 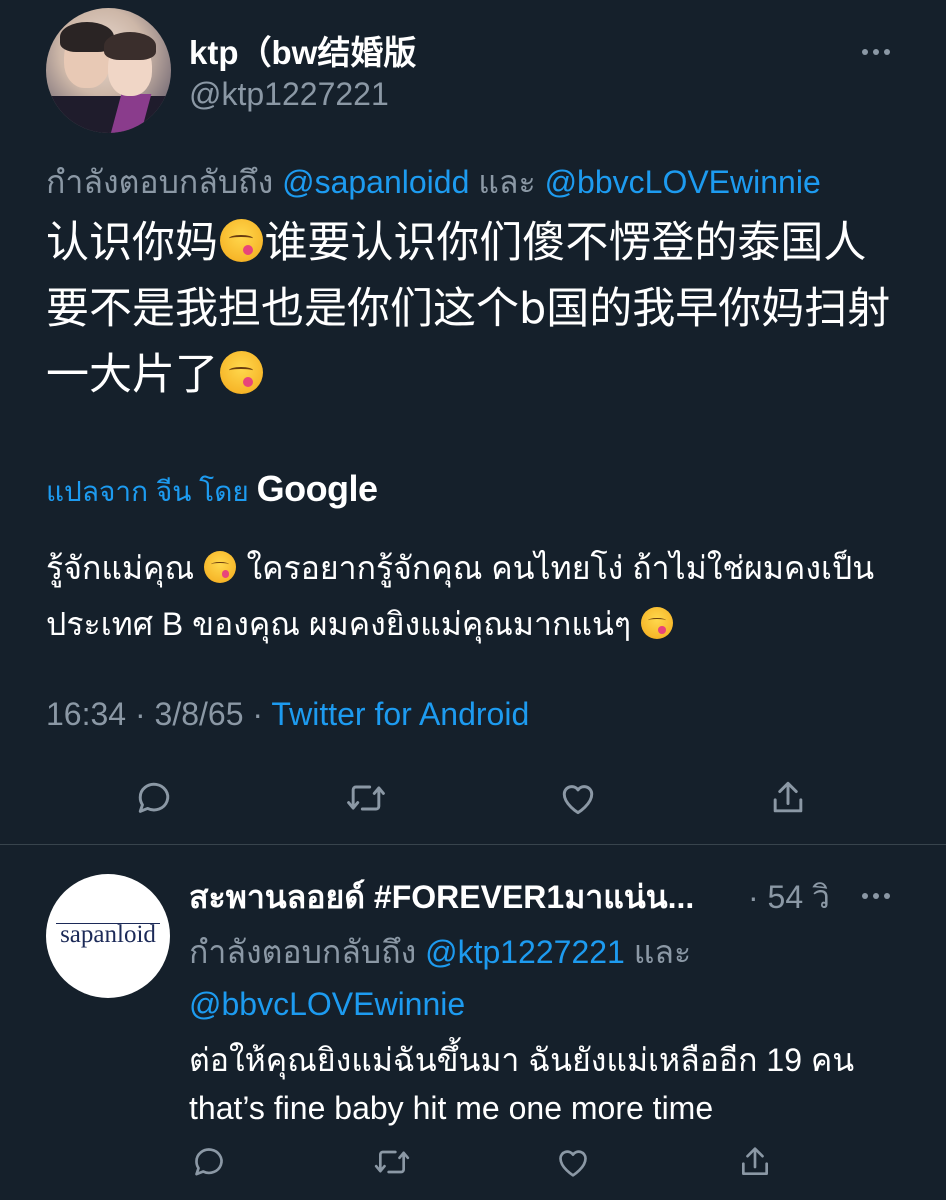 I want to click on mention-link: @sapanloidd, so click(x=375, y=182).